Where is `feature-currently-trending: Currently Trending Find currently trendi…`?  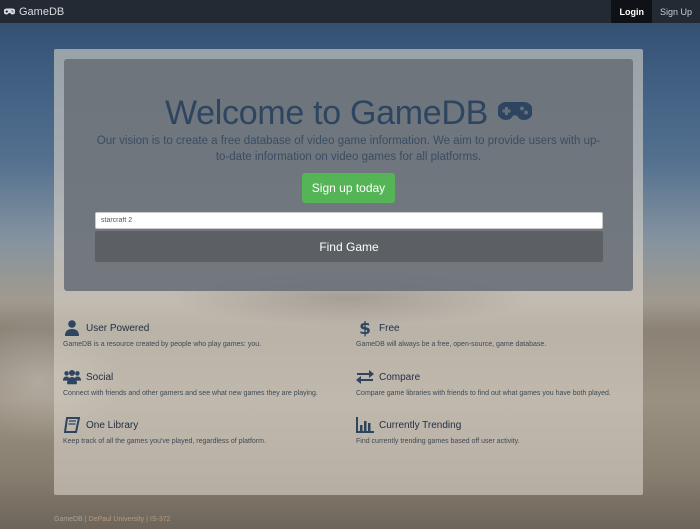
feature-currently-trending: Currently Trending Find currently trendi… is located at coordinates (496, 430).